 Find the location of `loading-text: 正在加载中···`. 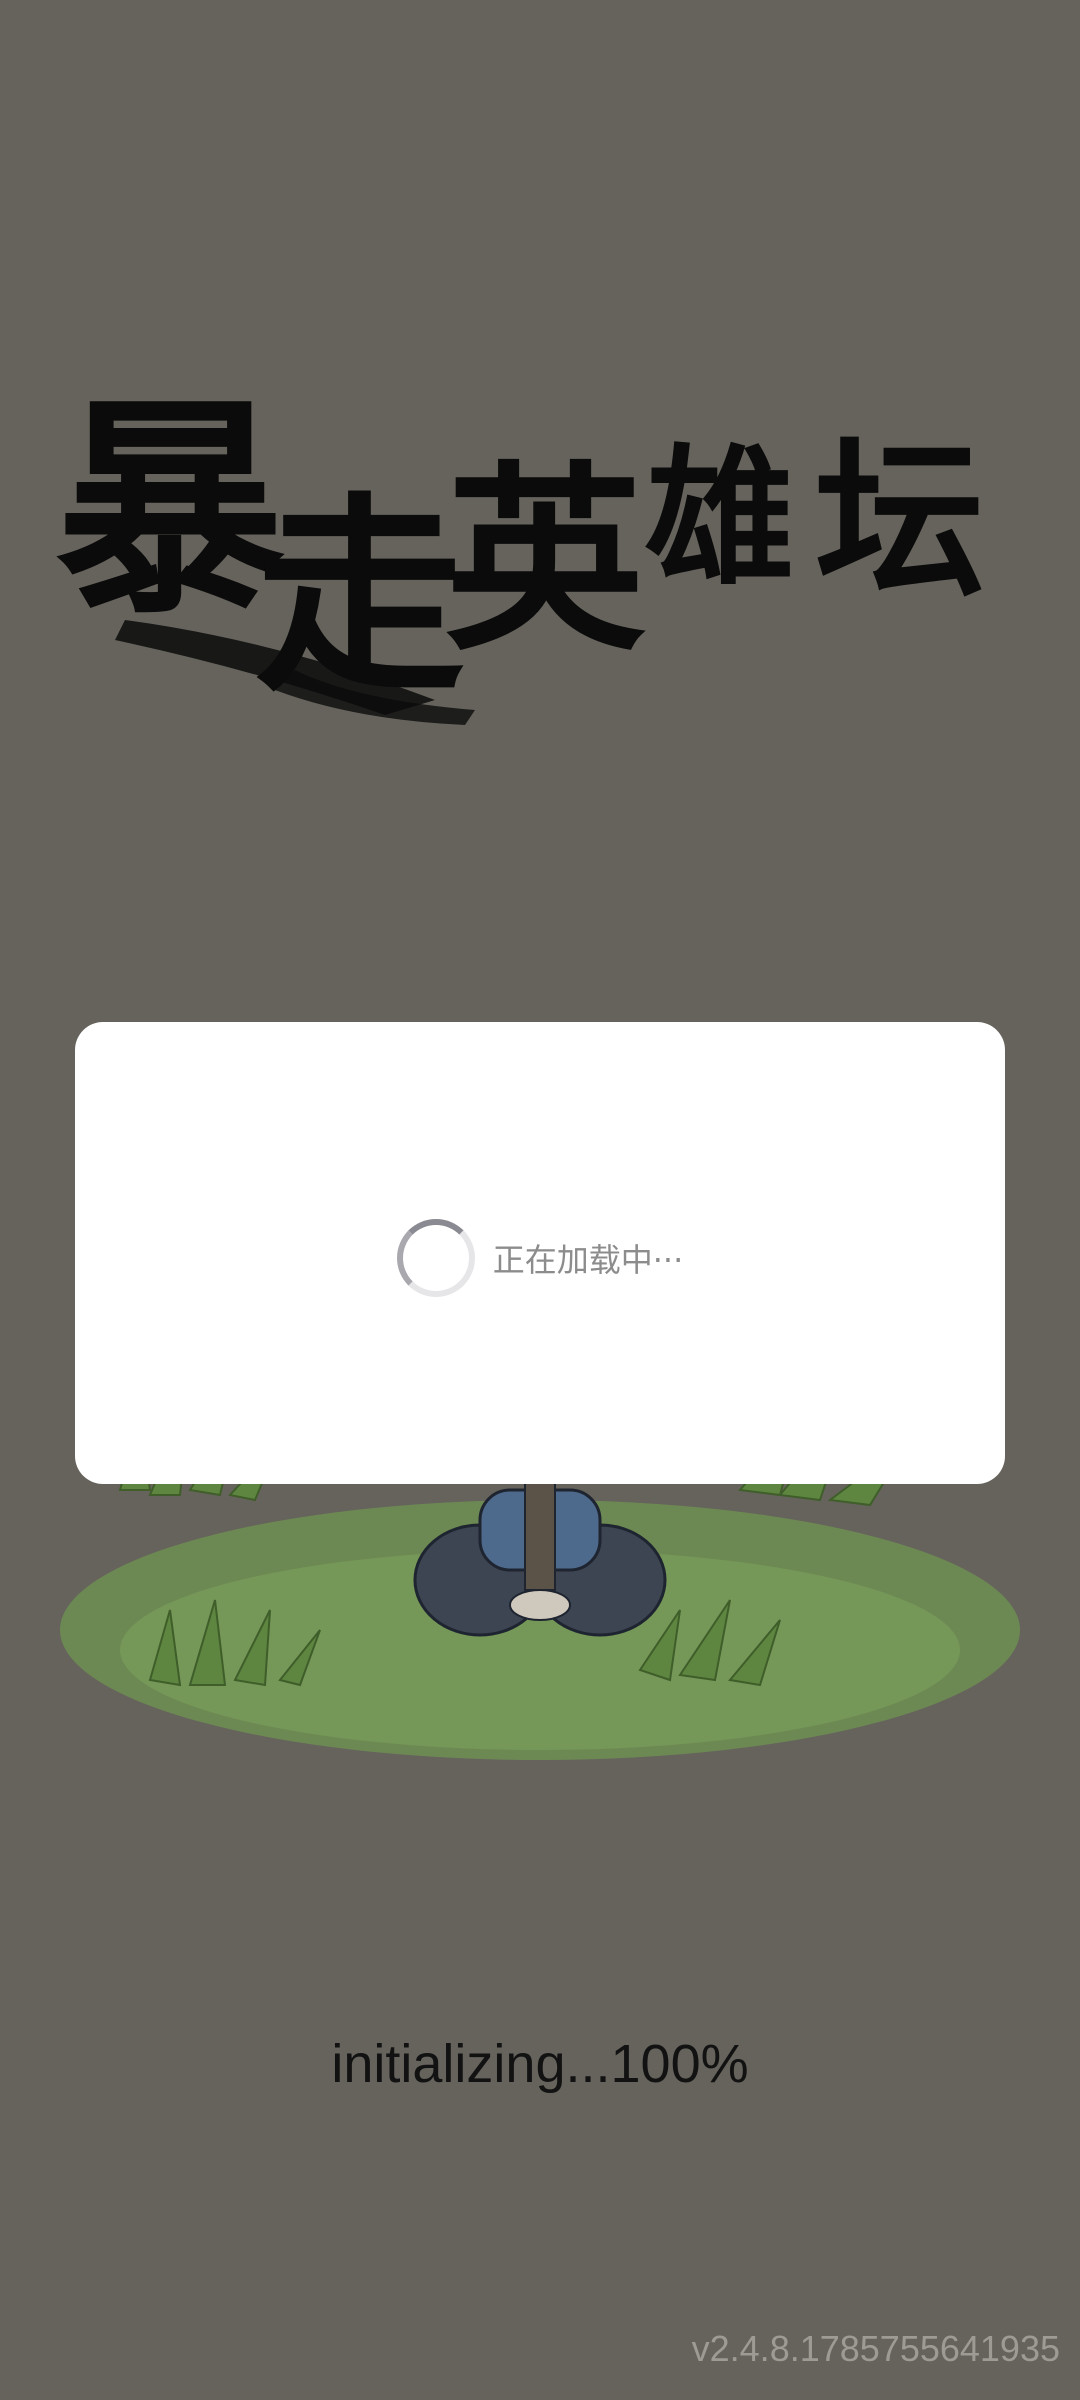

loading-text: 正在加载中··· is located at coordinates (588, 1260).